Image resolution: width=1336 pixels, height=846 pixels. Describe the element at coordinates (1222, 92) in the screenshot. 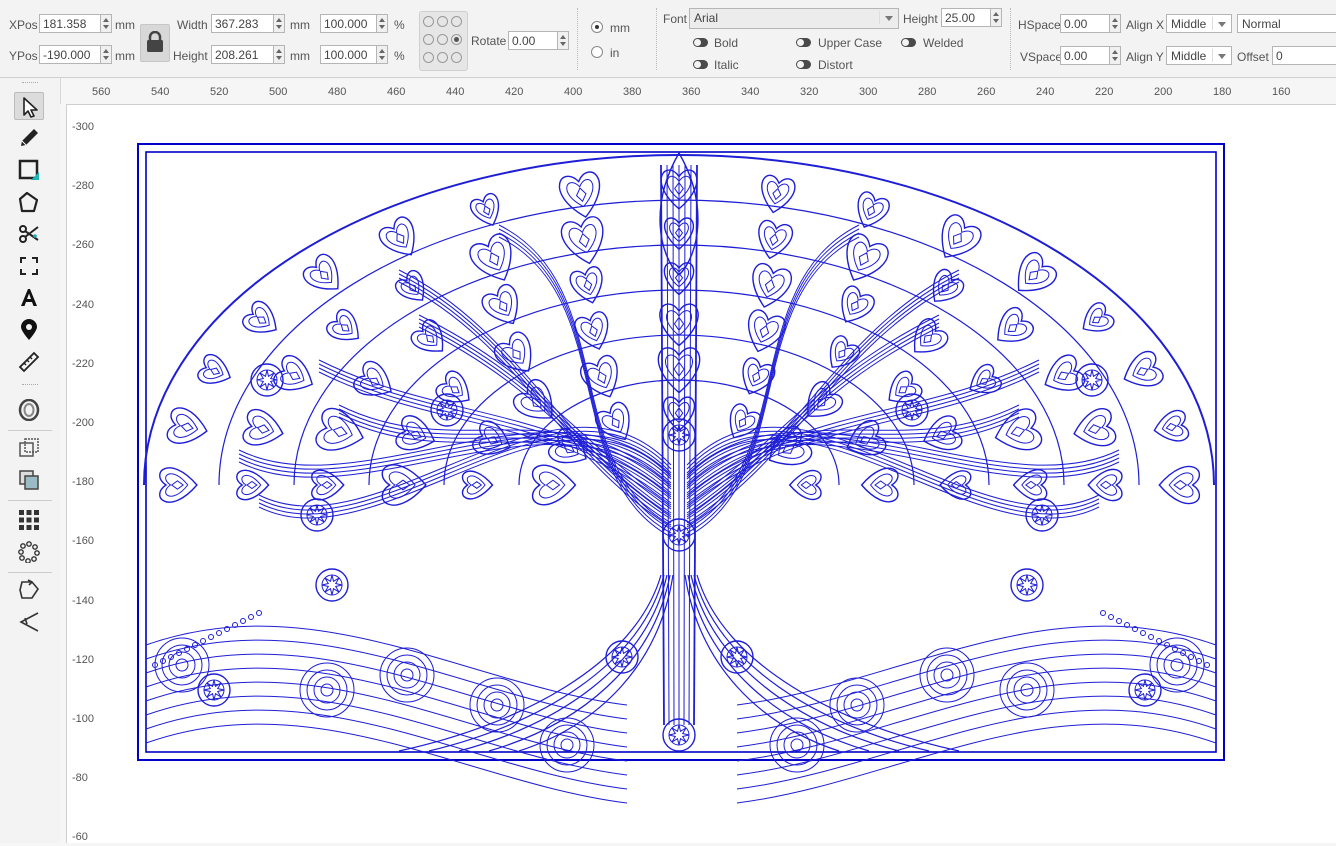

I see `ruler-x-label: 180` at that location.